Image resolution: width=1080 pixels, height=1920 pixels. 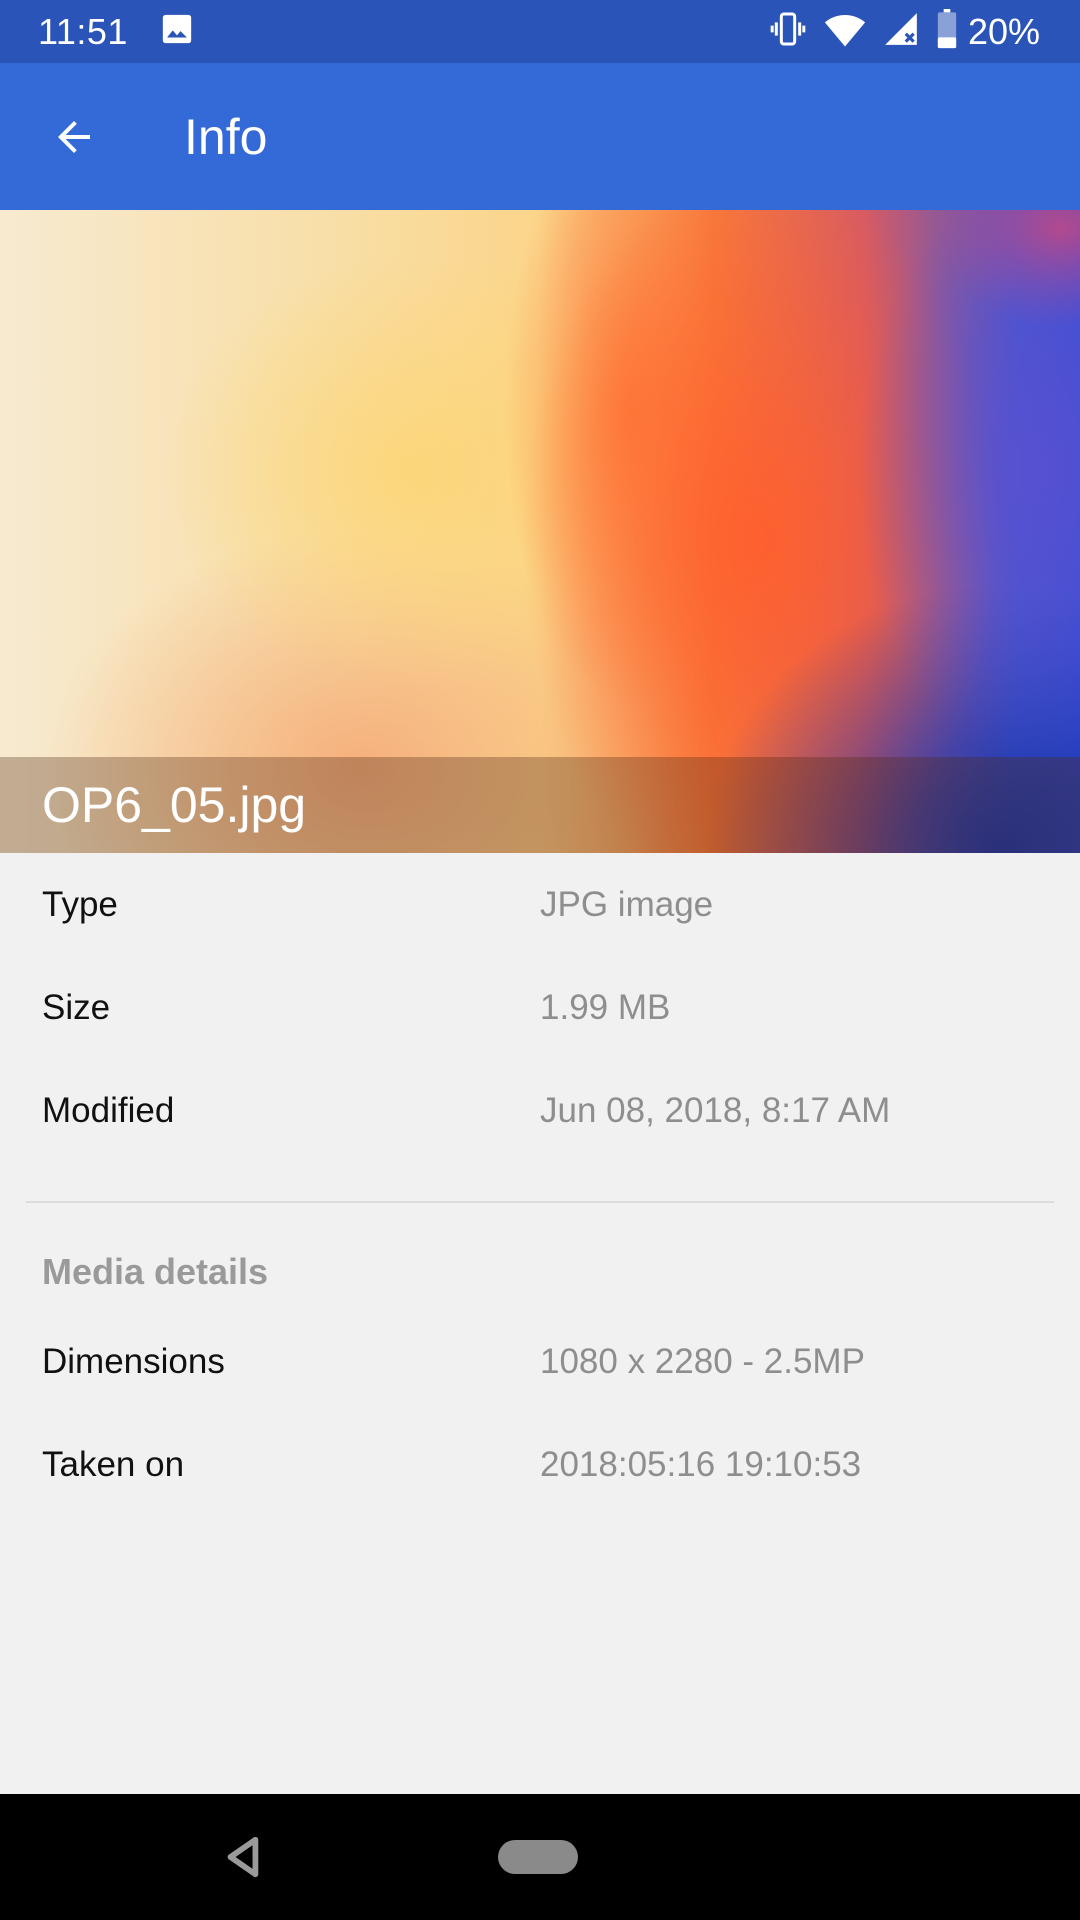 I want to click on detail-value: 2018:05:16 19:10:53, so click(x=701, y=1464).